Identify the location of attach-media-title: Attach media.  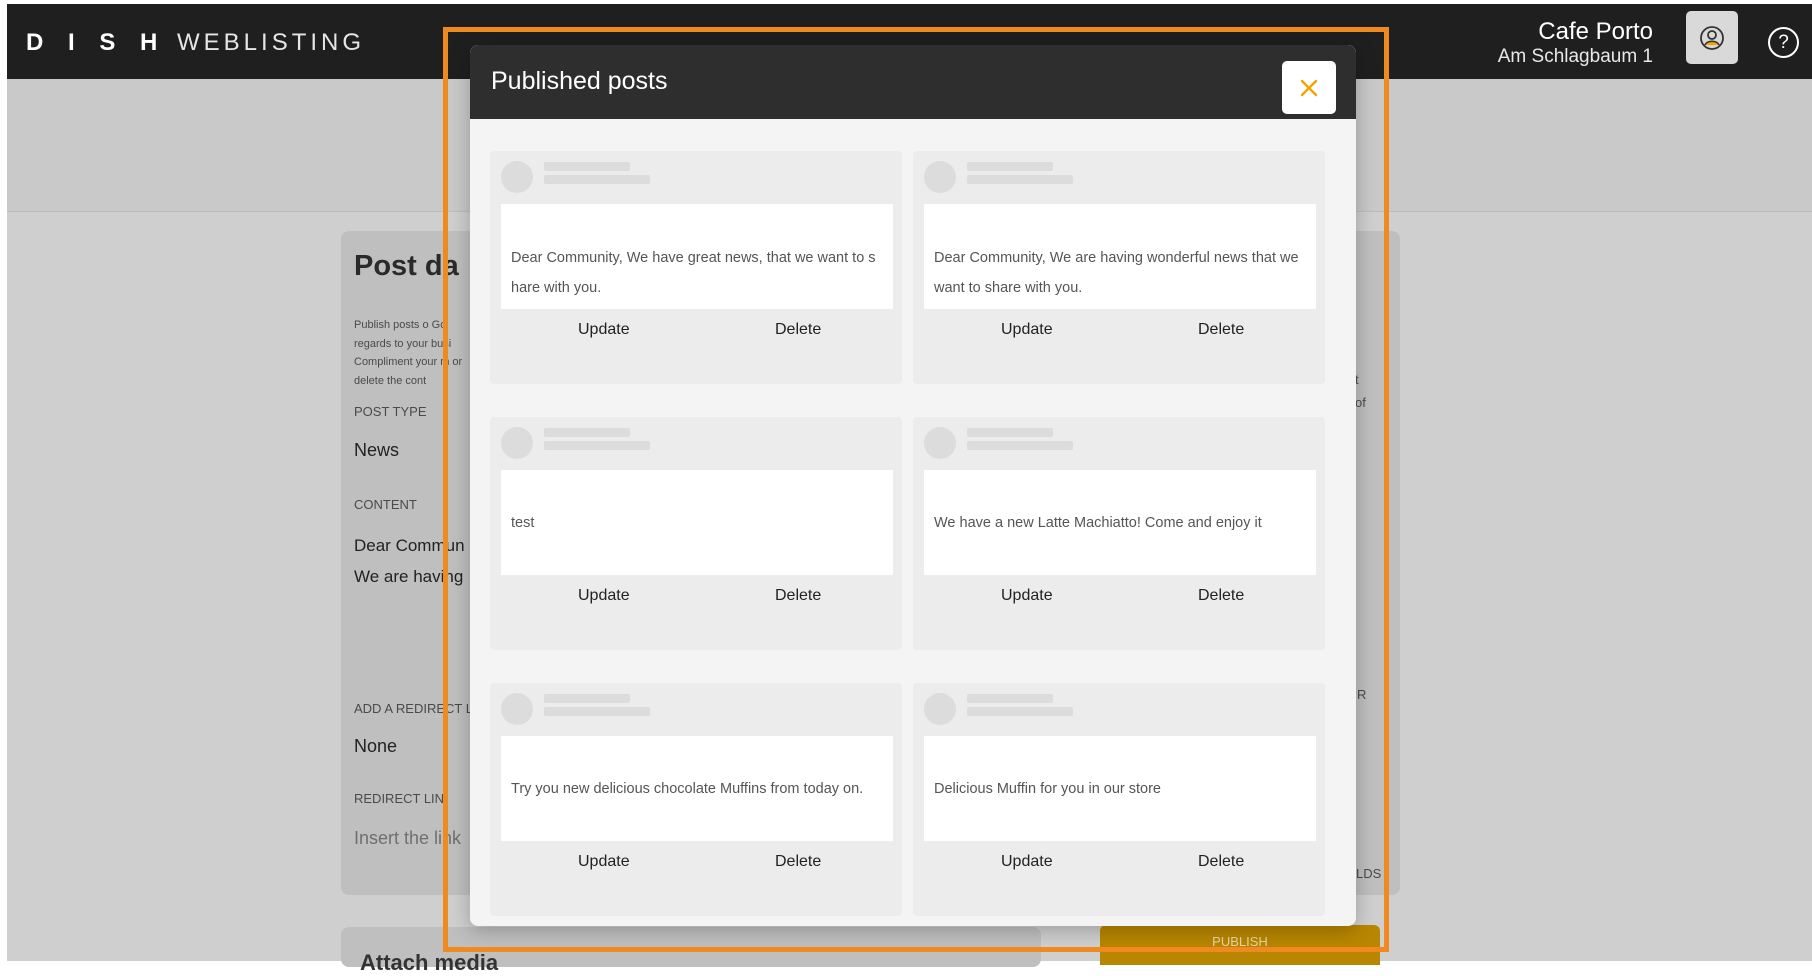
(429, 962).